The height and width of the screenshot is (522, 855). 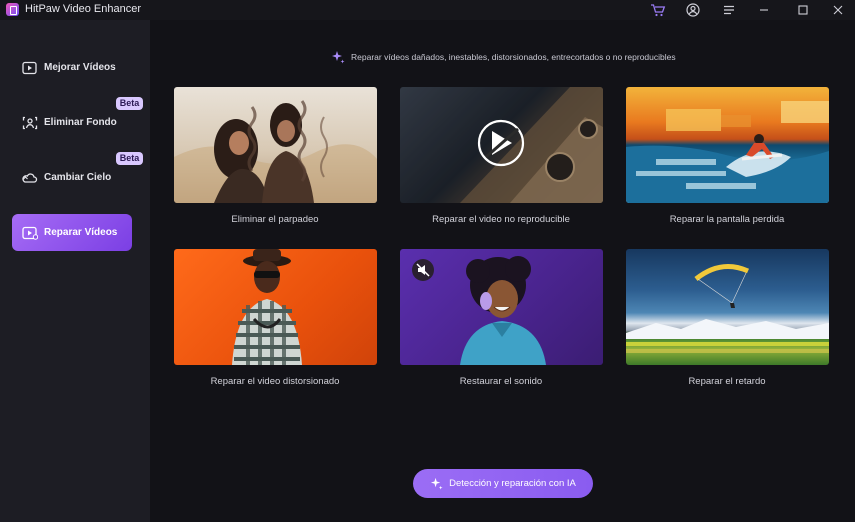 I want to click on sidebar-item-reparar-videos: Reparar Vídeos, so click(x=72, y=232).